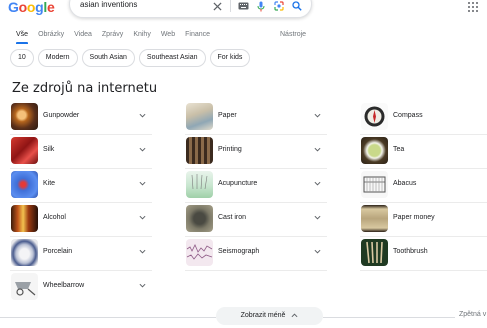 The width and height of the screenshot is (487, 328). What do you see at coordinates (256, 220) in the screenshot?
I see `list-item-cast-iron: Cast iron` at bounding box center [256, 220].